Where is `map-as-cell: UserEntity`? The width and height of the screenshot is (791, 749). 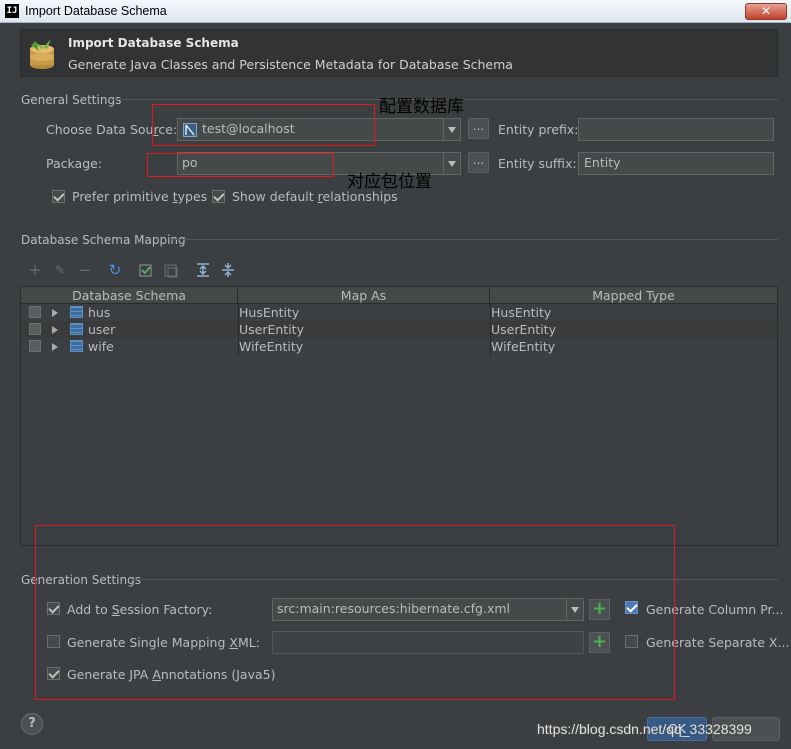 map-as-cell: UserEntity is located at coordinates (271, 329).